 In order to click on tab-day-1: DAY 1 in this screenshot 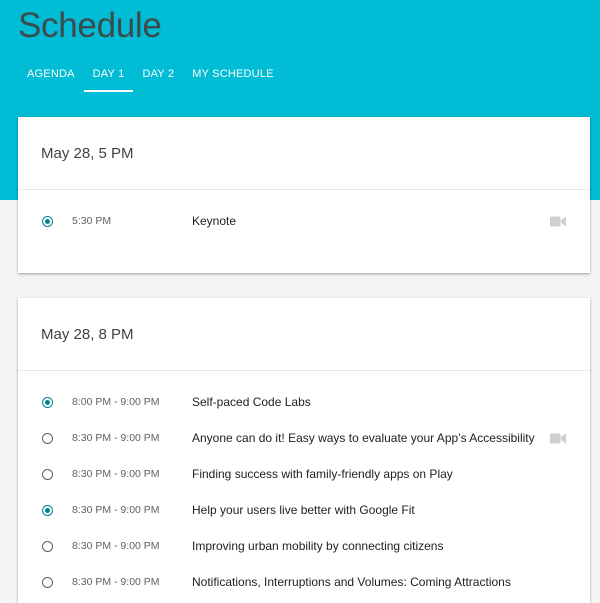, I will do `click(108, 76)`.